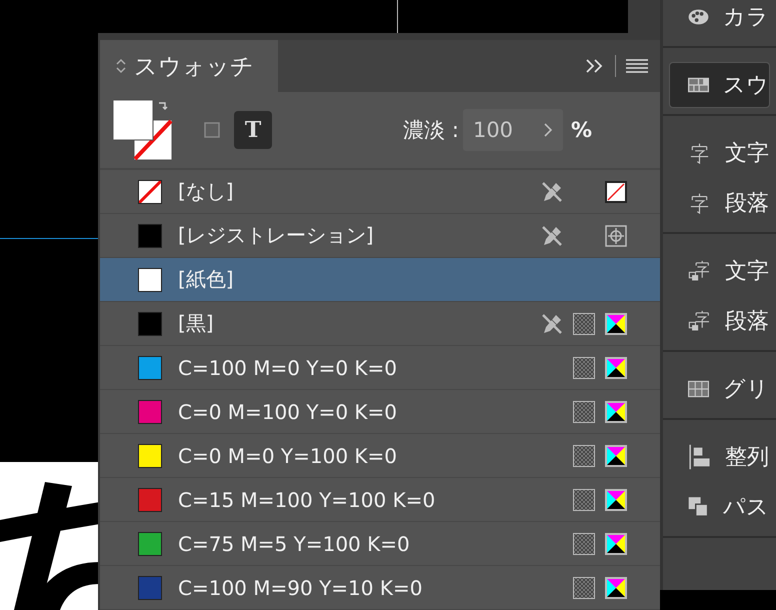 The width and height of the screenshot is (776, 610). I want to click on dock-panel-item: カラ, so click(719, 20).